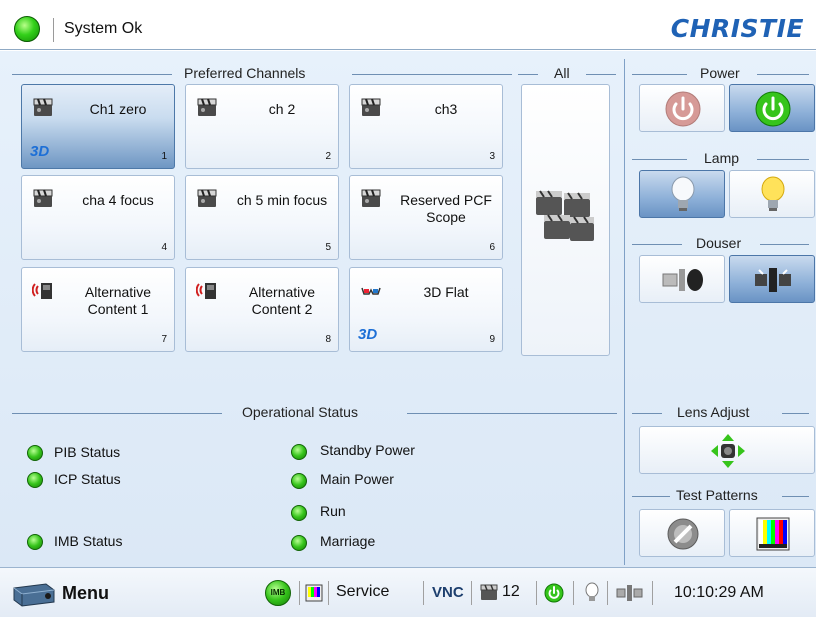  I want to click on imb-status-button: IMB, so click(278, 593).